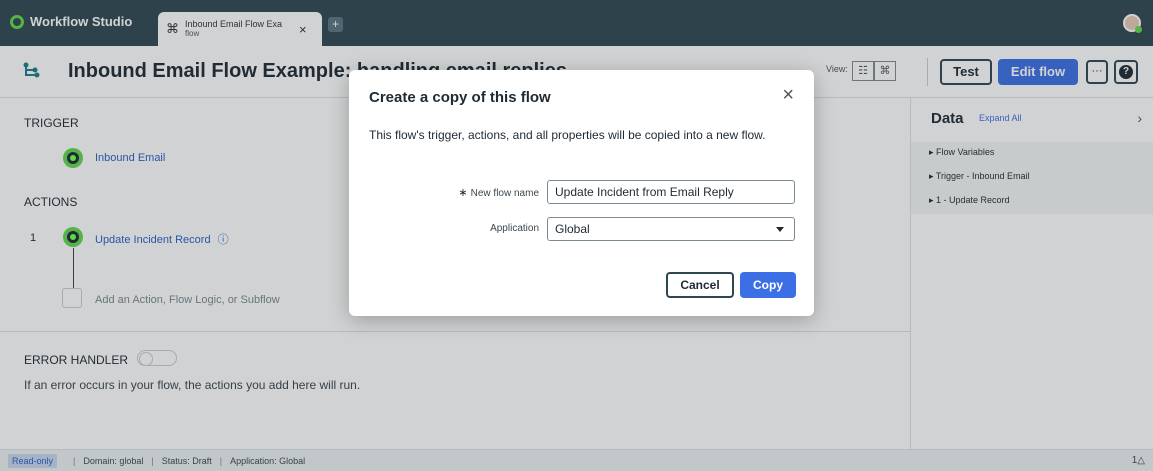  I want to click on cancel-button: Cancel, so click(700, 285).